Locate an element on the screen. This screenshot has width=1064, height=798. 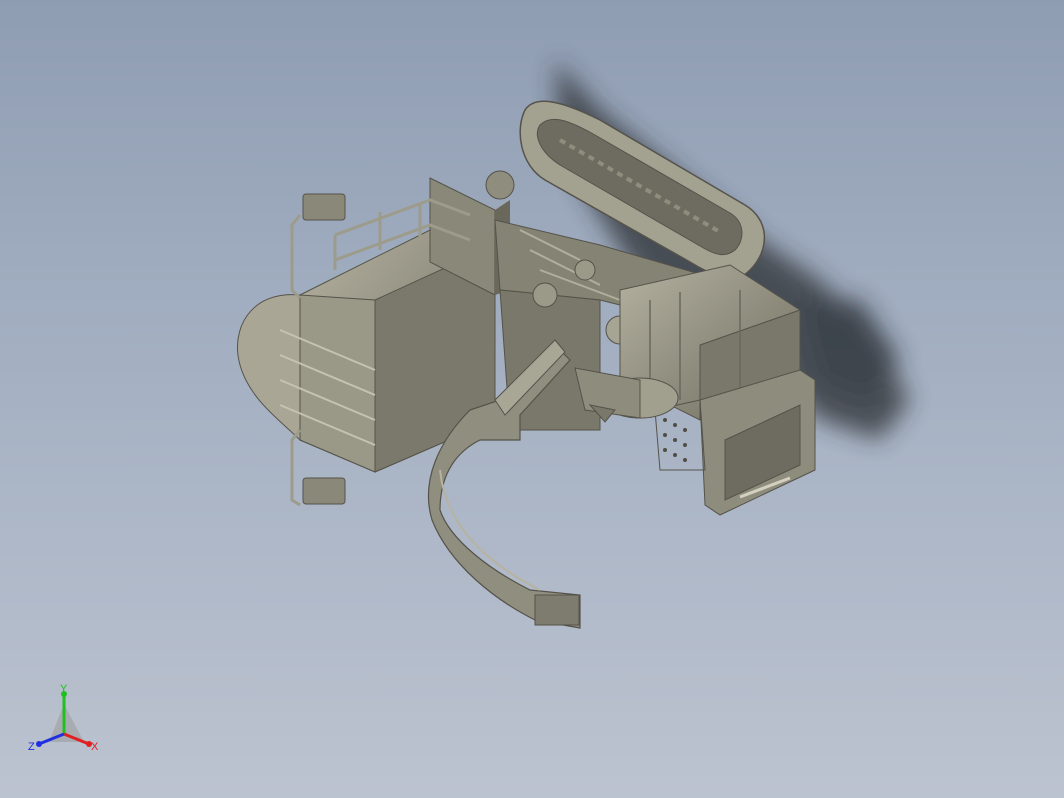
axis-triad: Y X Z is located at coordinates (63, 718).